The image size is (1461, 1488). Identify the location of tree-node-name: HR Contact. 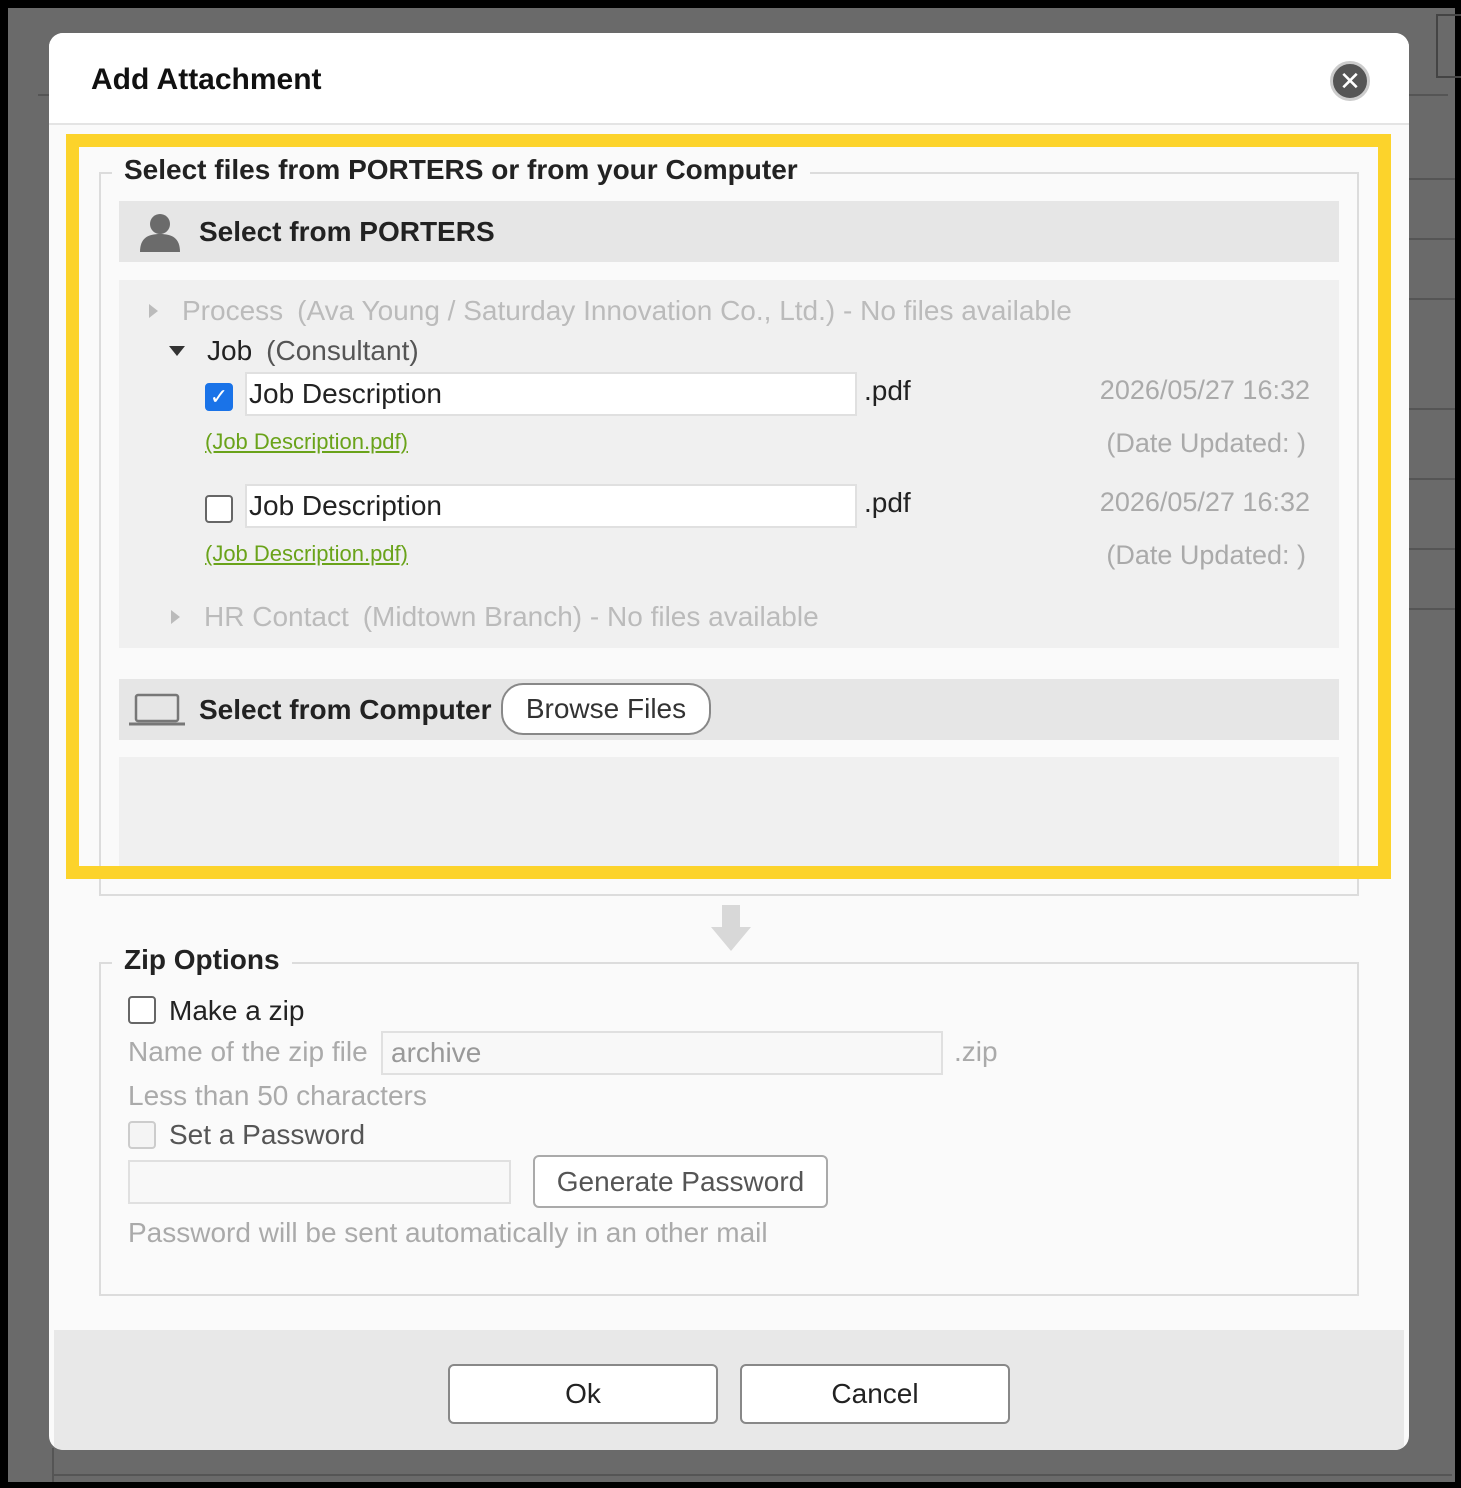
(276, 616).